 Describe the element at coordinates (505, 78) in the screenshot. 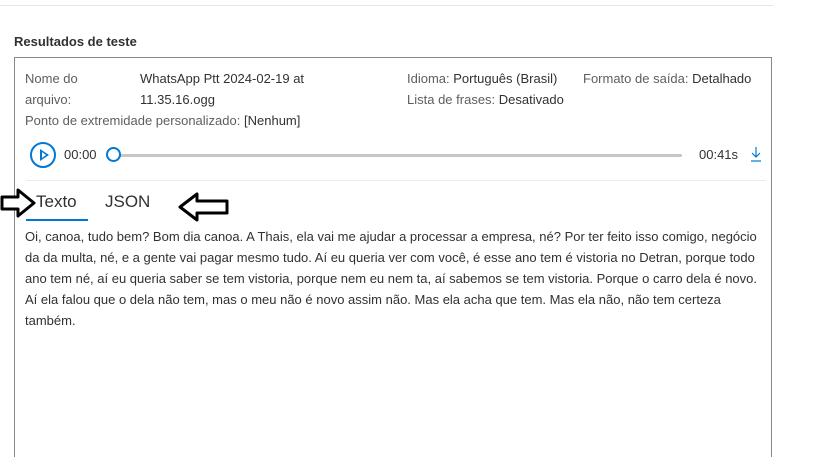

I see `language-value: Português (Brasil)` at that location.